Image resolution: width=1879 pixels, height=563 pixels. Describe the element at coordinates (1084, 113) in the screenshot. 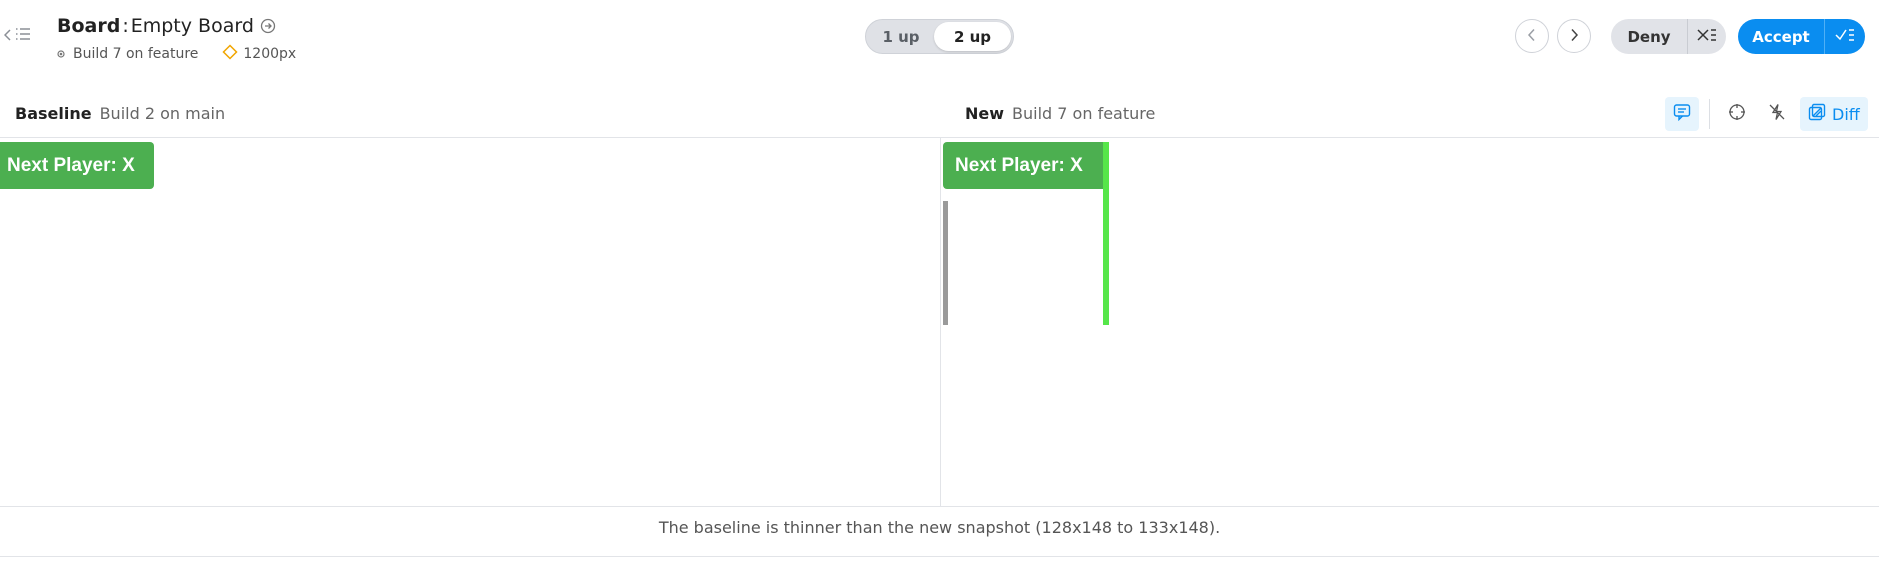

I see `new-build: Build 7 on feature` at that location.